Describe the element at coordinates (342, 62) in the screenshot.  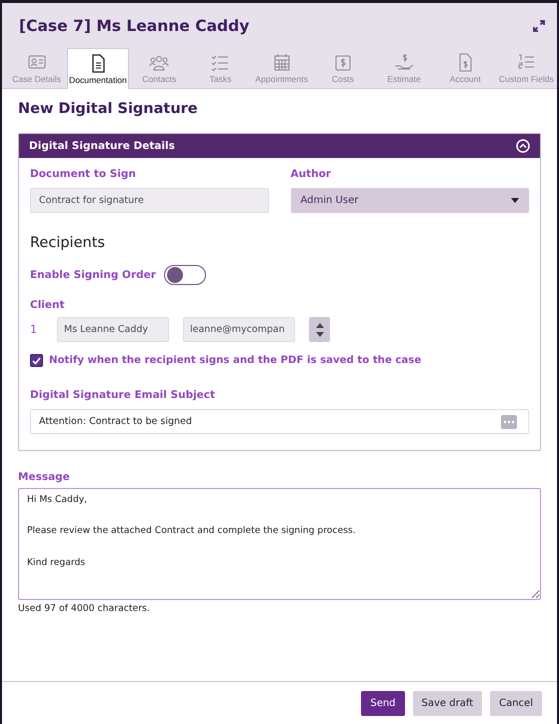
I see `dollar-icon` at that location.